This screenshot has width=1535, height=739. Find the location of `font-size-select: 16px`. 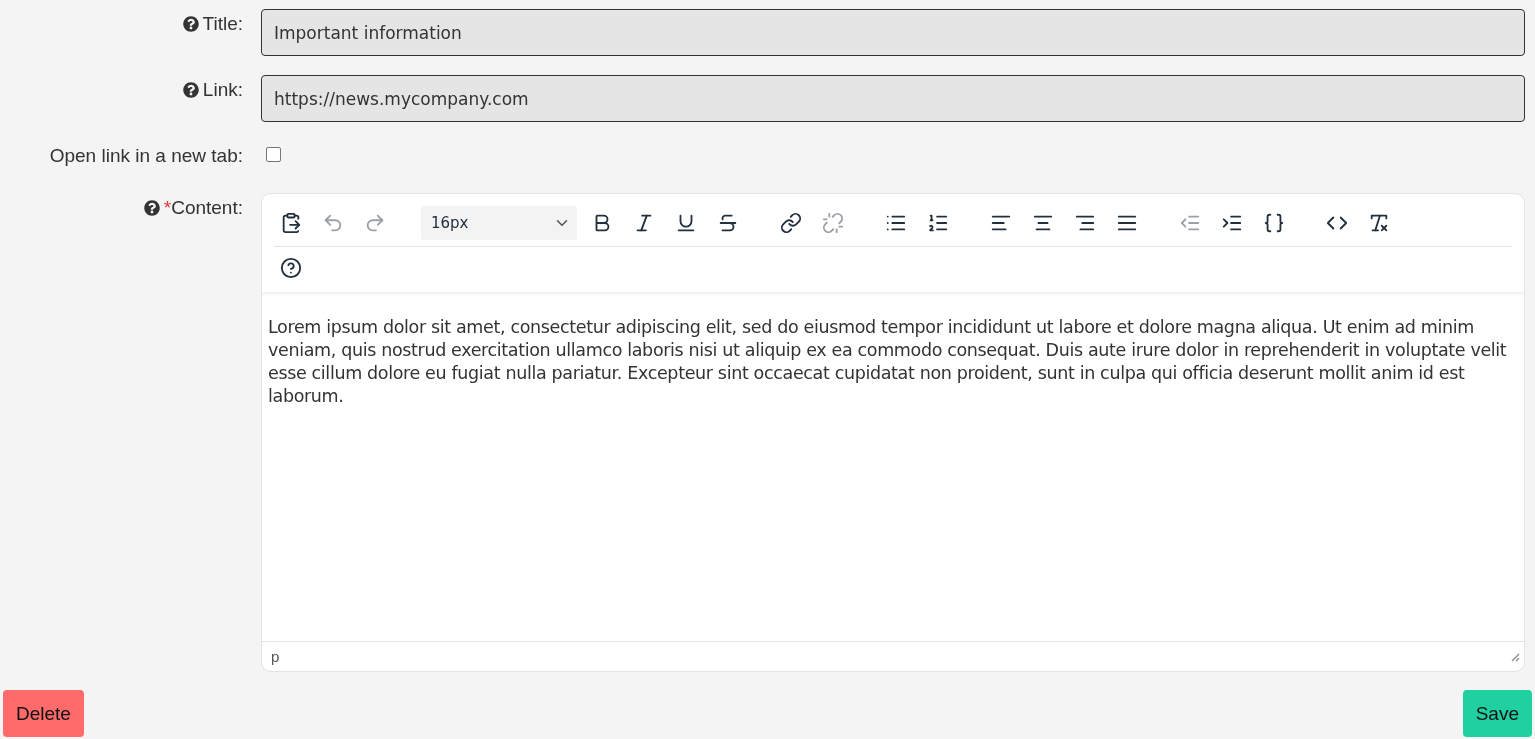

font-size-select: 16px is located at coordinates (499, 223).